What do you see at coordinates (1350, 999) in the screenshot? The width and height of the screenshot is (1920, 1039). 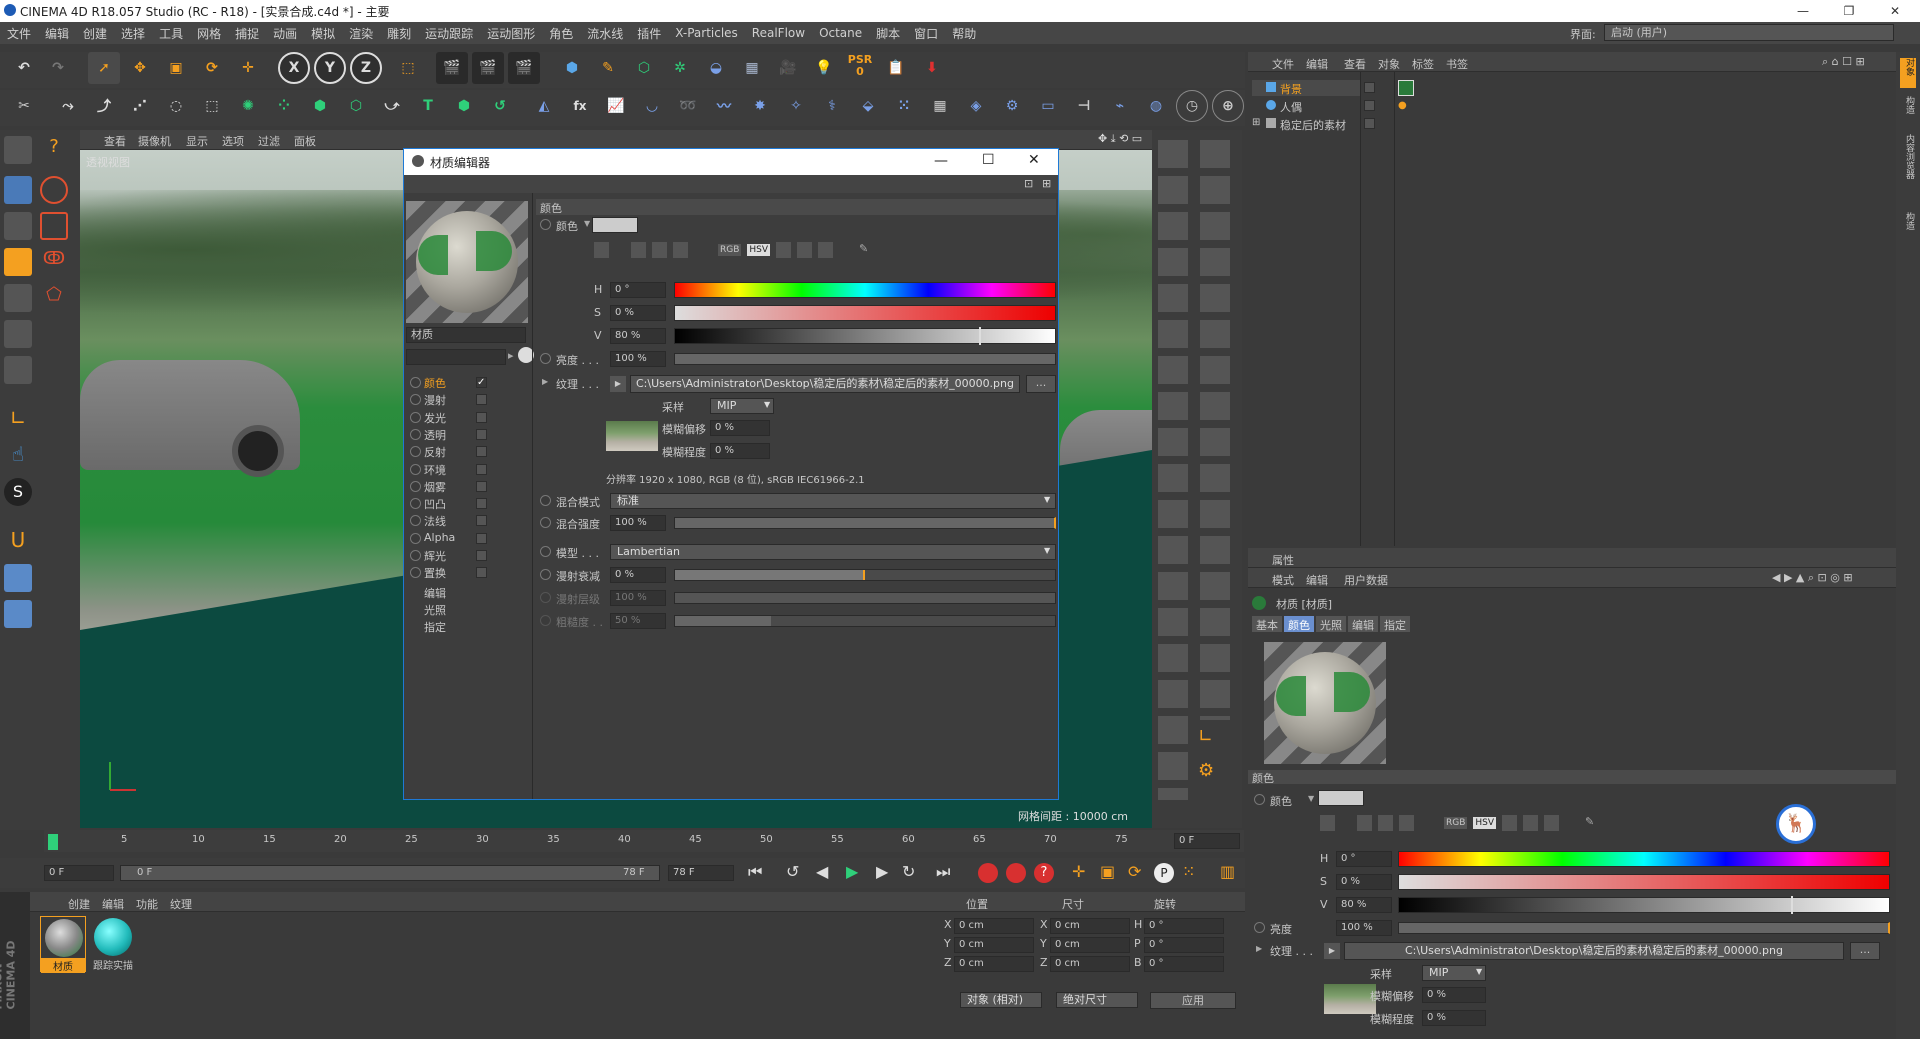 I see `attr-texture-thumbnail` at bounding box center [1350, 999].